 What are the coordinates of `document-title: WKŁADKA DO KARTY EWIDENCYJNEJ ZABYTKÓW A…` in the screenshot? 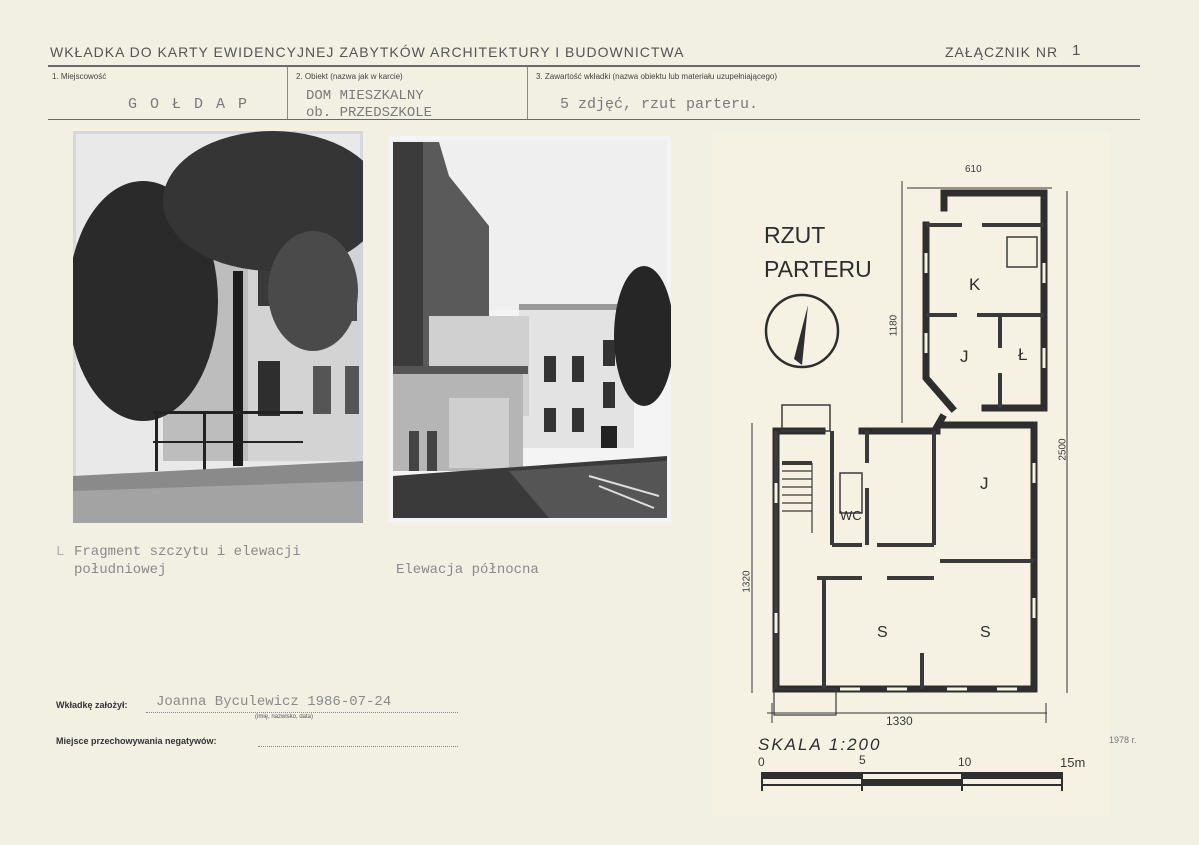 It's located at (367, 52).